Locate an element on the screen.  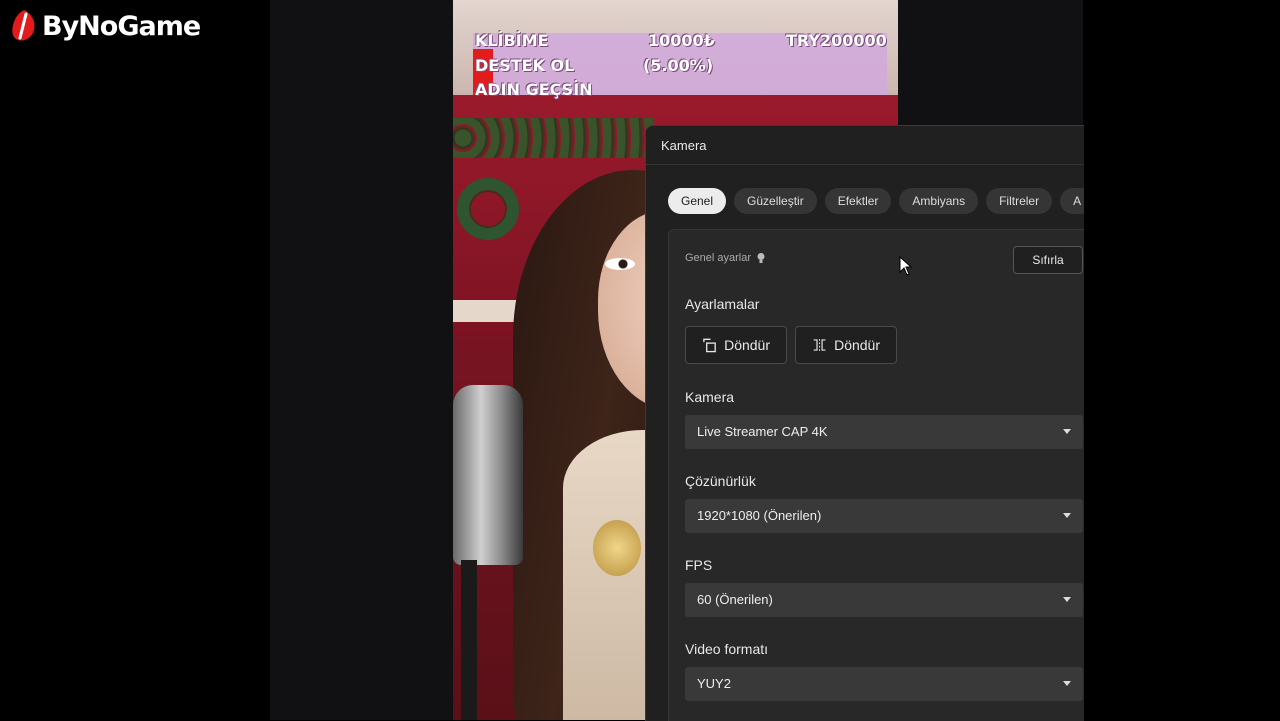
camera-value: Live Streamer CAP 4K is located at coordinates (762, 431).